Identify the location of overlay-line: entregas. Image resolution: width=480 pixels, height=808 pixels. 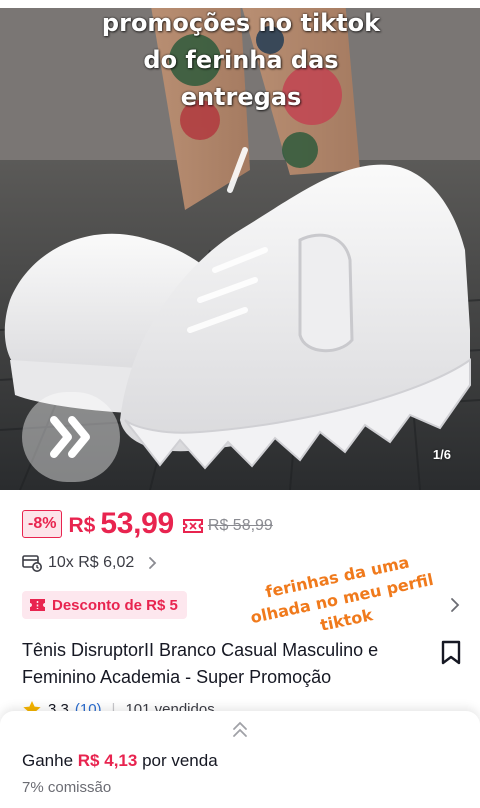
(241, 97).